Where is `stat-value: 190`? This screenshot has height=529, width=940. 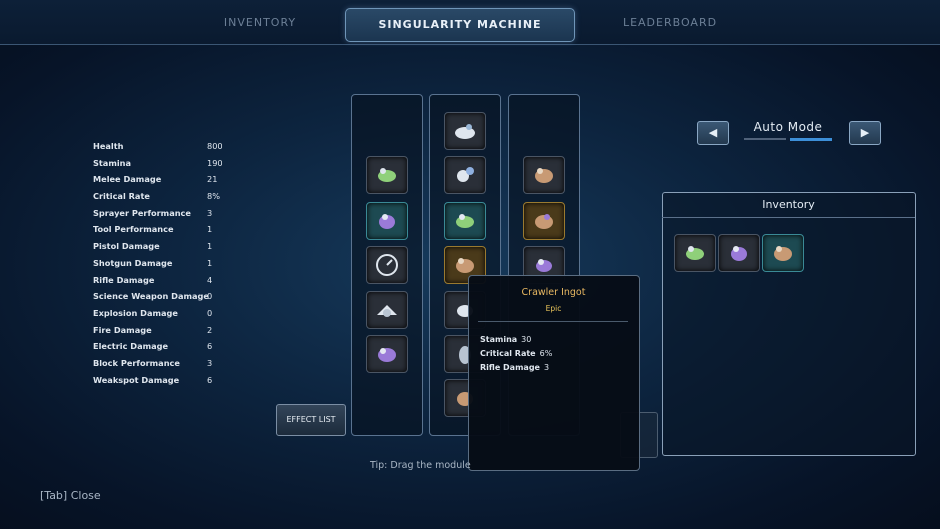
stat-value: 190 is located at coordinates (215, 162).